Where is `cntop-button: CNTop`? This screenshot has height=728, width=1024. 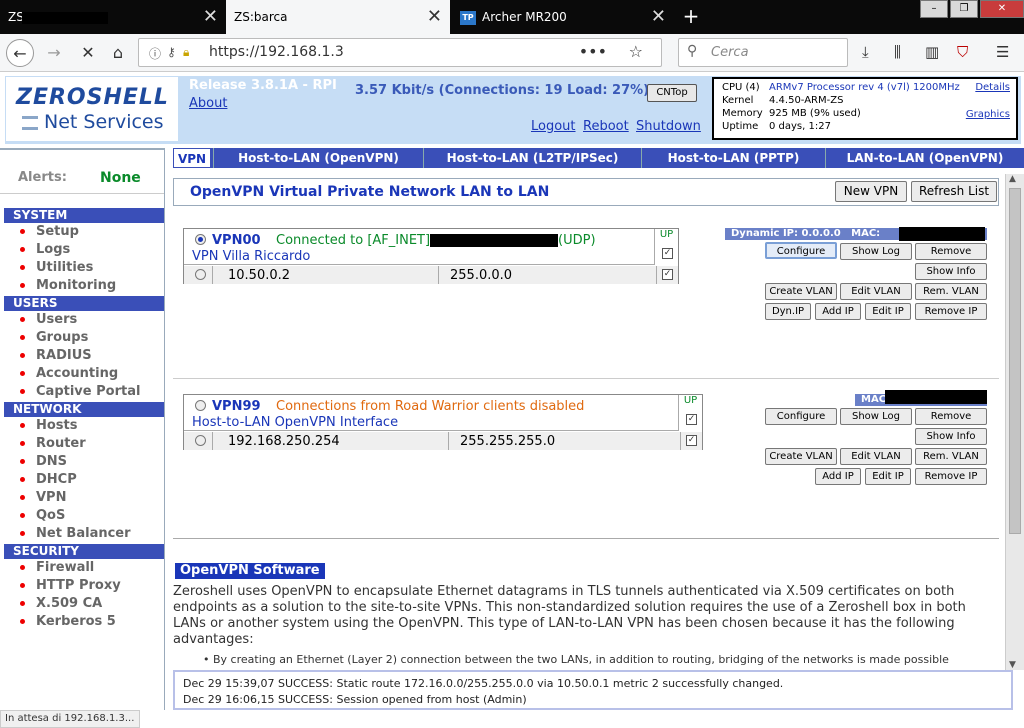 cntop-button: CNTop is located at coordinates (672, 93).